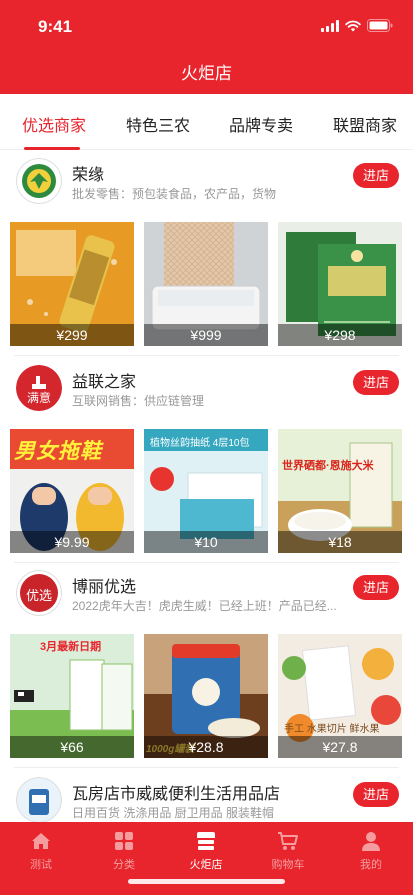  What do you see at coordinates (206, 28) in the screenshot?
I see `status-bar: 9:41` at bounding box center [206, 28].